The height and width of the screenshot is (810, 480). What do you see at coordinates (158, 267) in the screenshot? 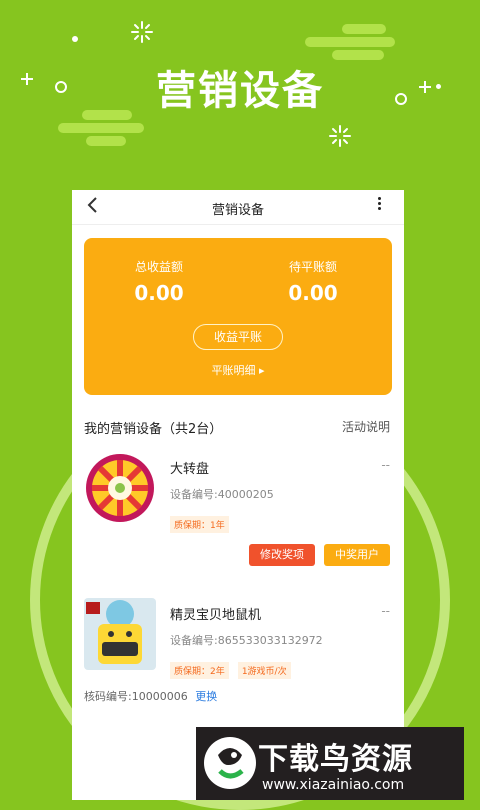
I see `total-earnings-label: 总收益额` at bounding box center [158, 267].